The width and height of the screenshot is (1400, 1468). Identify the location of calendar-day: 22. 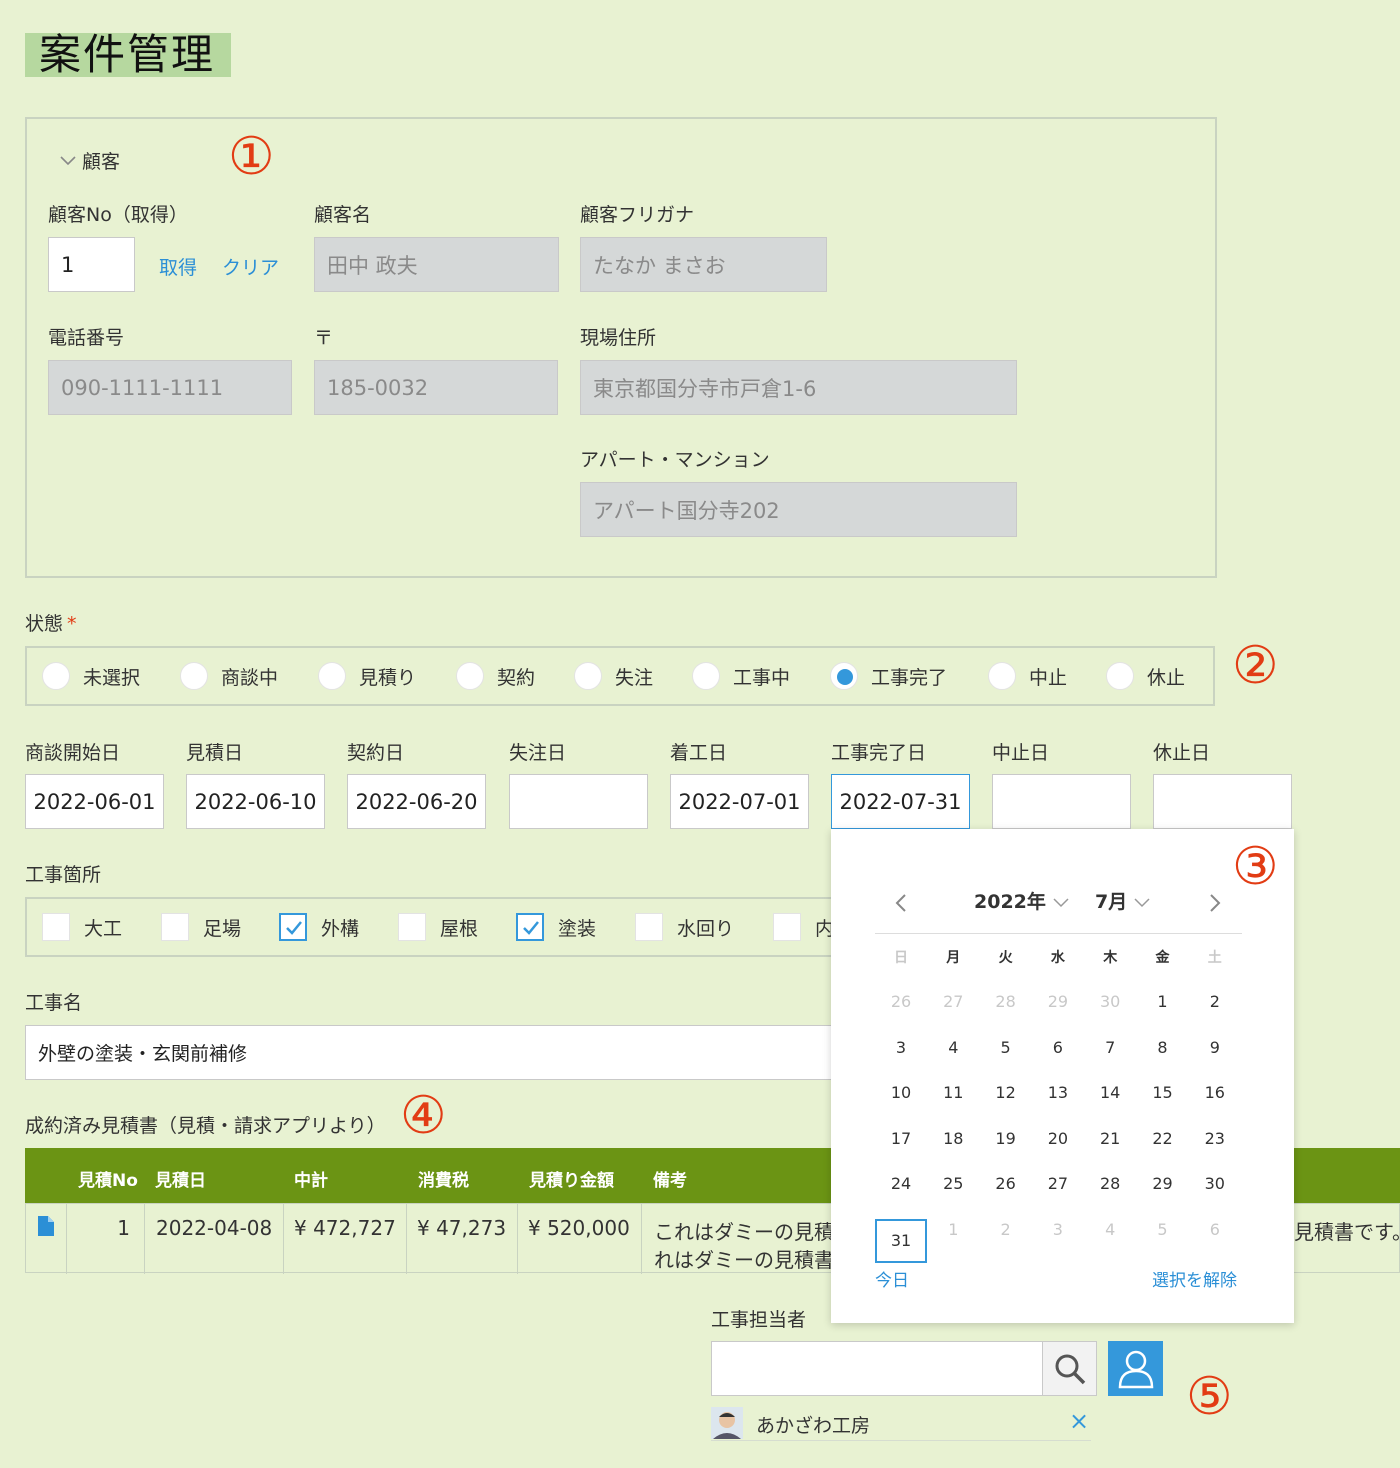
(1163, 1138).